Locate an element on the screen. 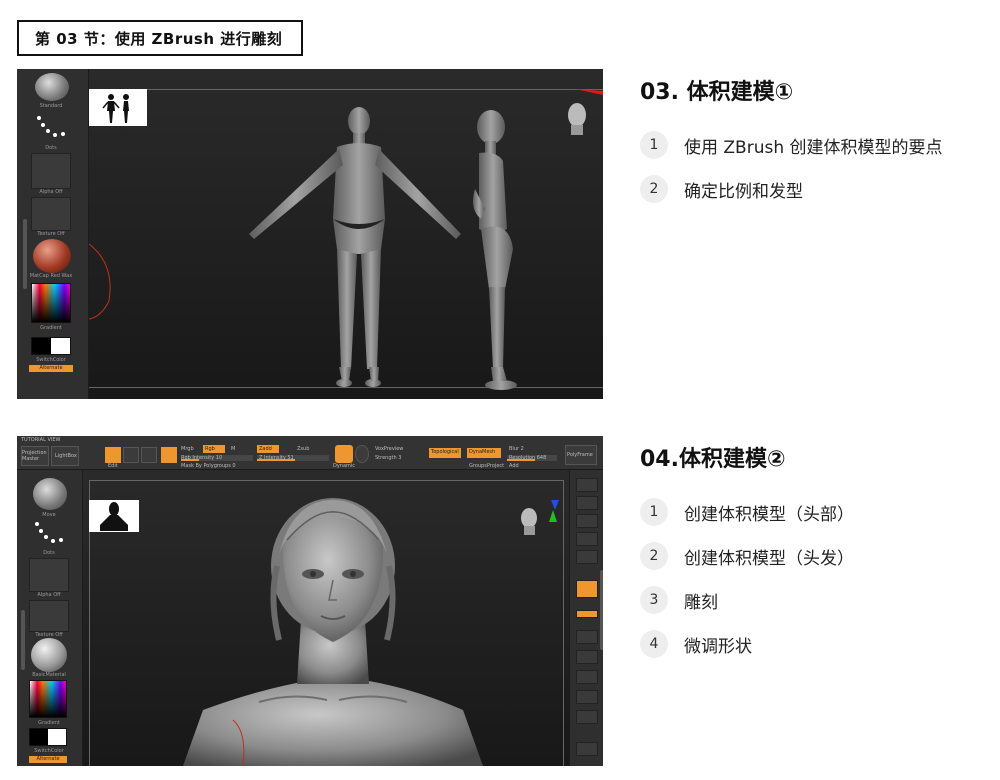 The image size is (1000, 780). dynamesh-toggle: DynaMesh is located at coordinates (484, 453).